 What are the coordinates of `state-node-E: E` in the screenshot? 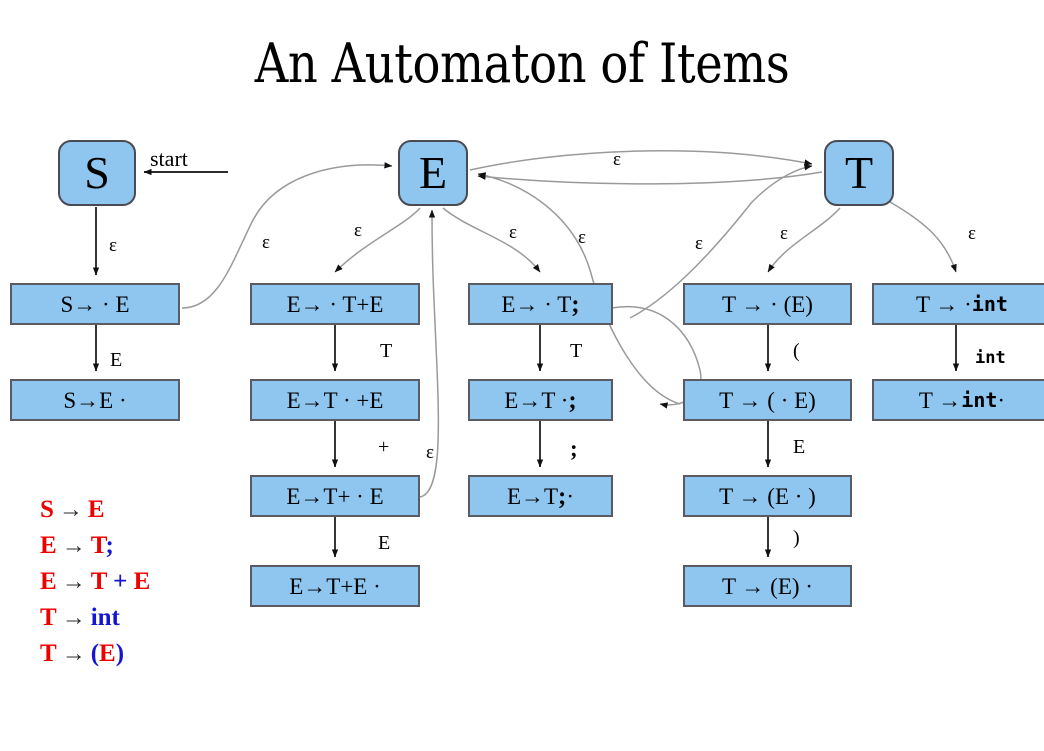 It's located at (433, 173).